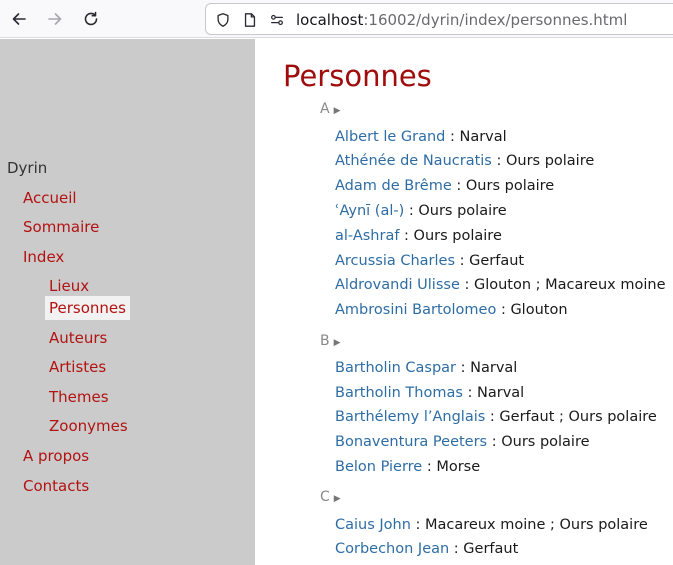 The width and height of the screenshot is (673, 565). What do you see at coordinates (571, 417) in the screenshot?
I see `animal-list: : Gerfaut ; Ours polaire` at bounding box center [571, 417].